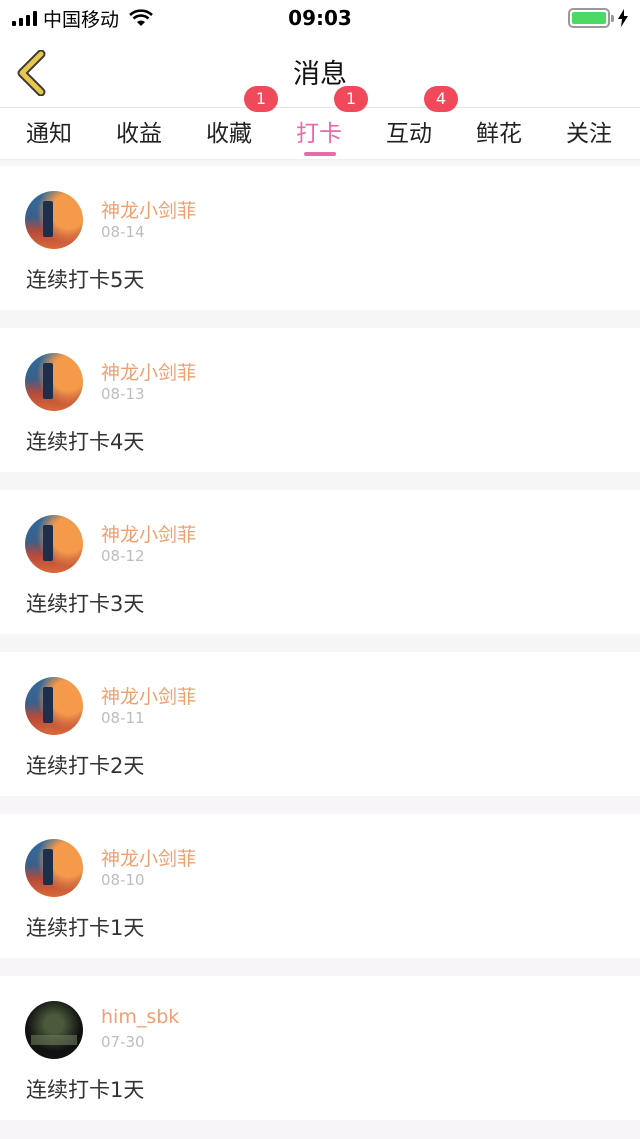 This screenshot has width=640, height=1139. I want to click on message-date: 07-30, so click(123, 1042).